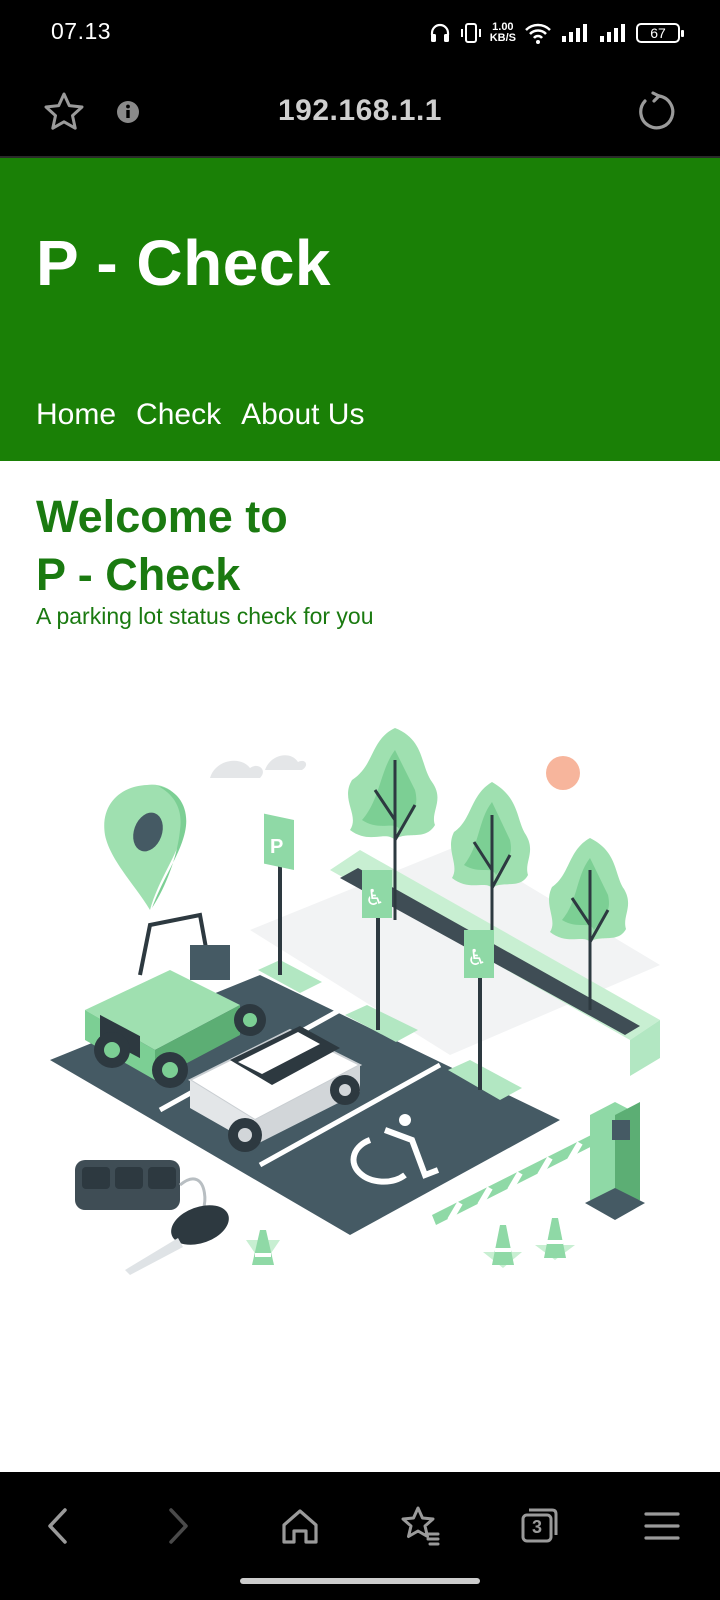  Describe the element at coordinates (660, 33) in the screenshot. I see `battery-icon: 67` at that location.